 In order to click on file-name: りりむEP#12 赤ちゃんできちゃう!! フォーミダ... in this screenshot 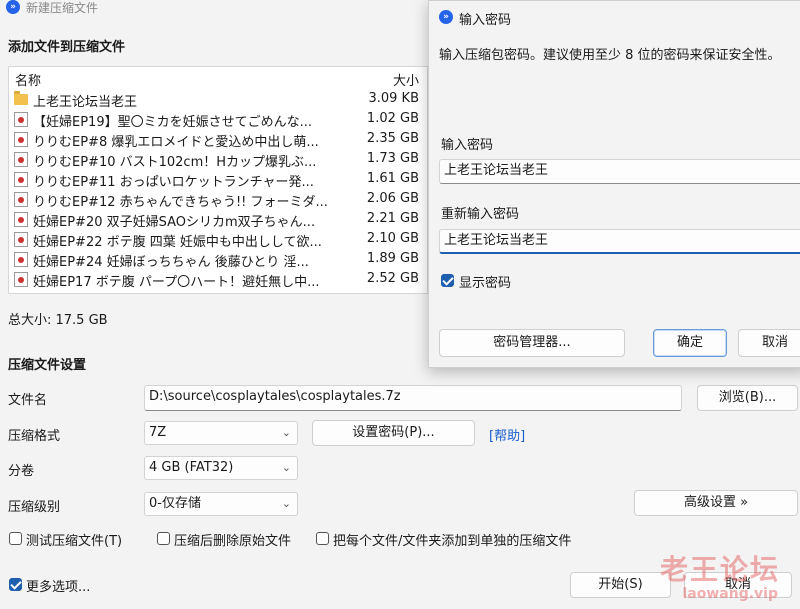, I will do `click(180, 202)`.